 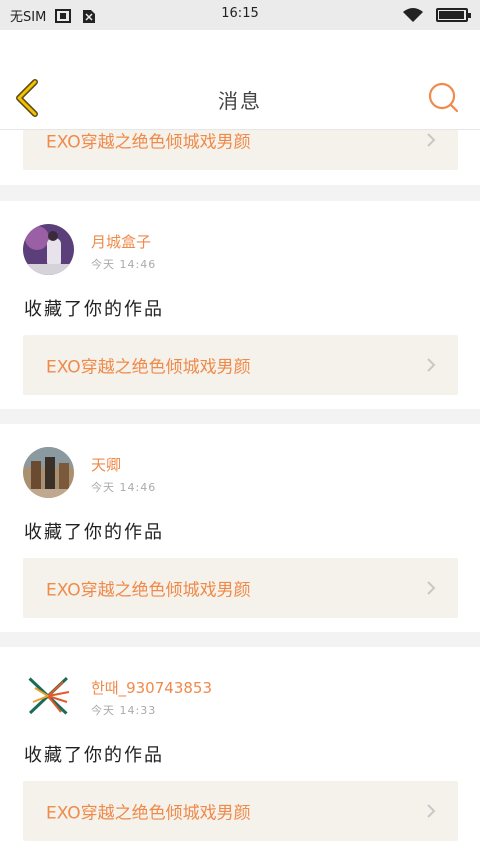 What do you see at coordinates (240, 80) in the screenshot?
I see `header: 消息` at bounding box center [240, 80].